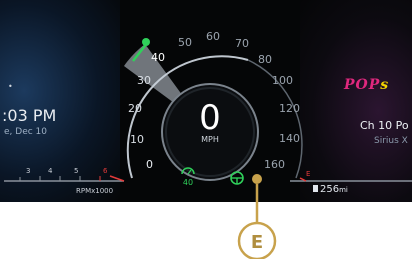 Image resolution: width=412 pixels, height=259 pixels. I want to click on callout-overlay: E, so click(257, 216).